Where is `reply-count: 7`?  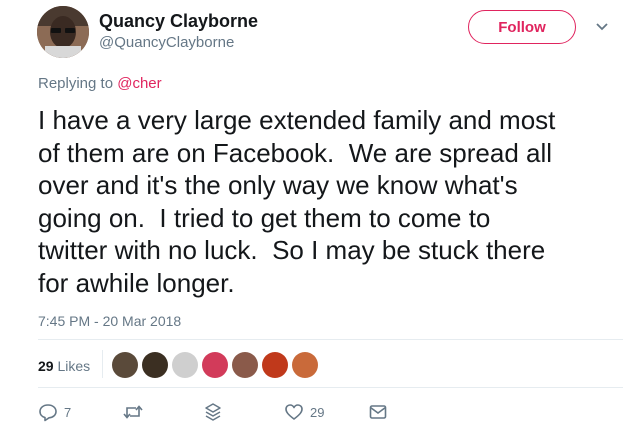
reply-count: 7 is located at coordinates (68, 412).